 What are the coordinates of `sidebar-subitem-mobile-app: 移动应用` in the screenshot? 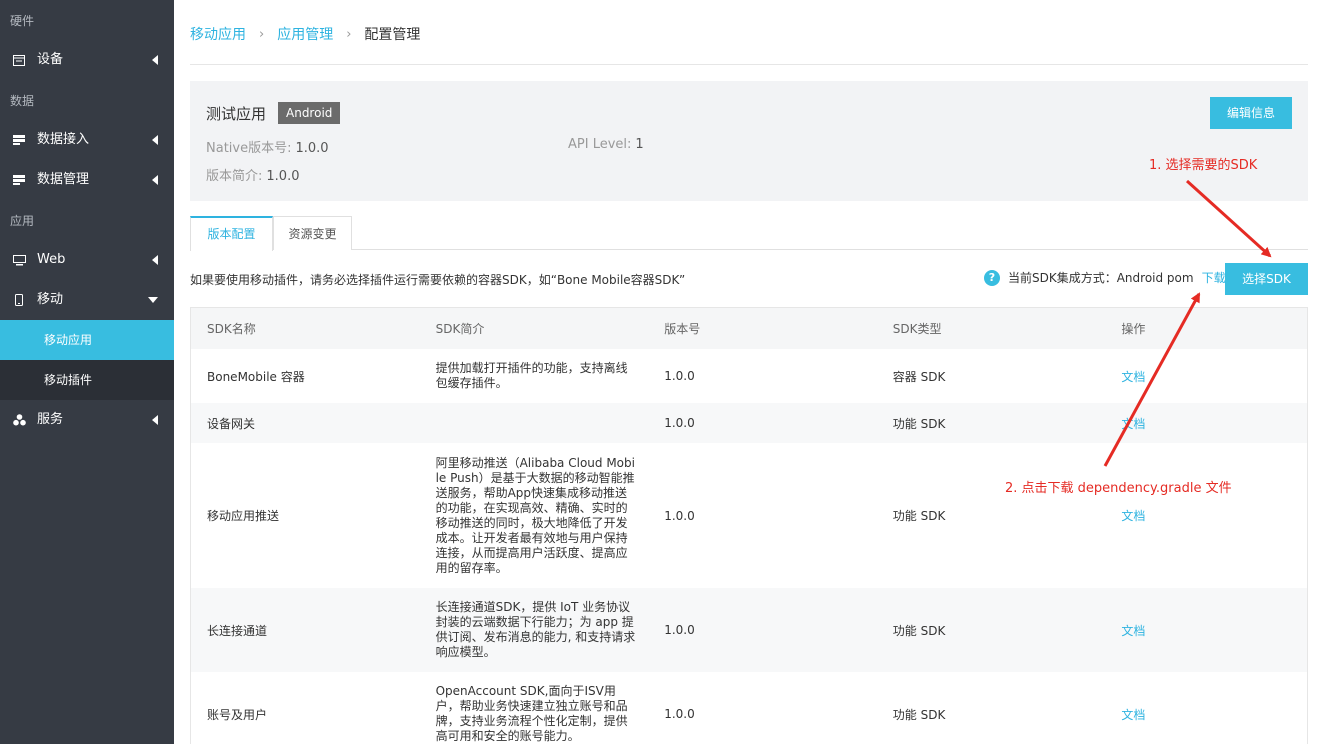 It's located at (87, 340).